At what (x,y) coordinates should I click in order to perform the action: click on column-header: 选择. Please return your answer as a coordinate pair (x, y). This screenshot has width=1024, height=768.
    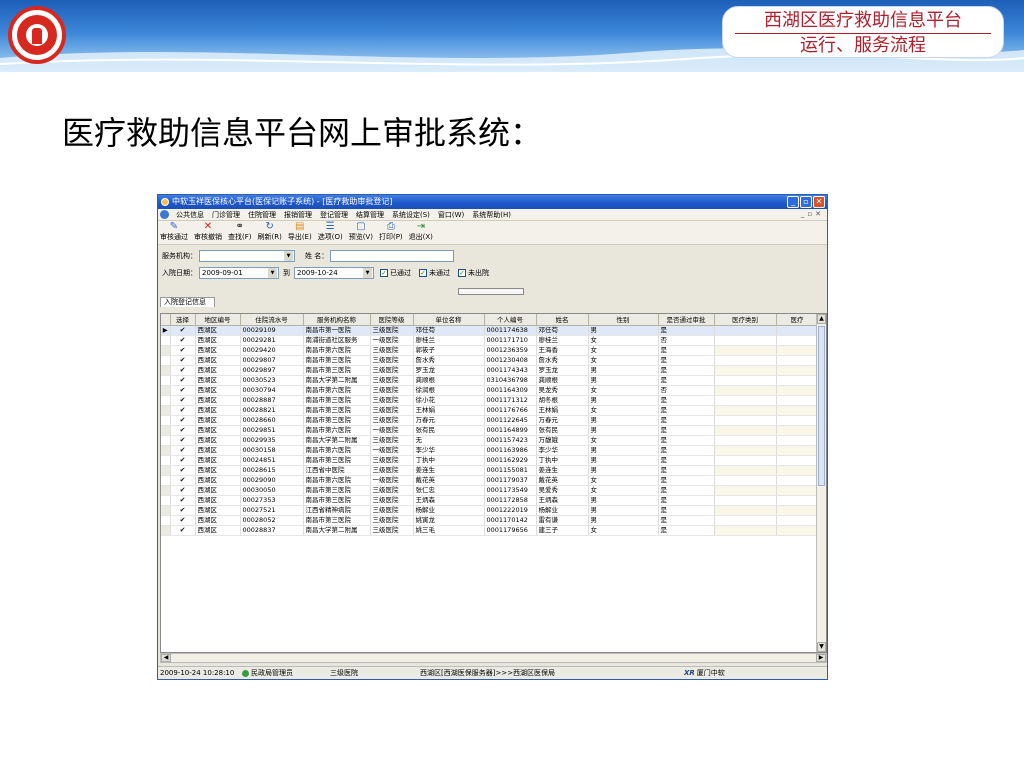
    Looking at the image, I should click on (183, 320).